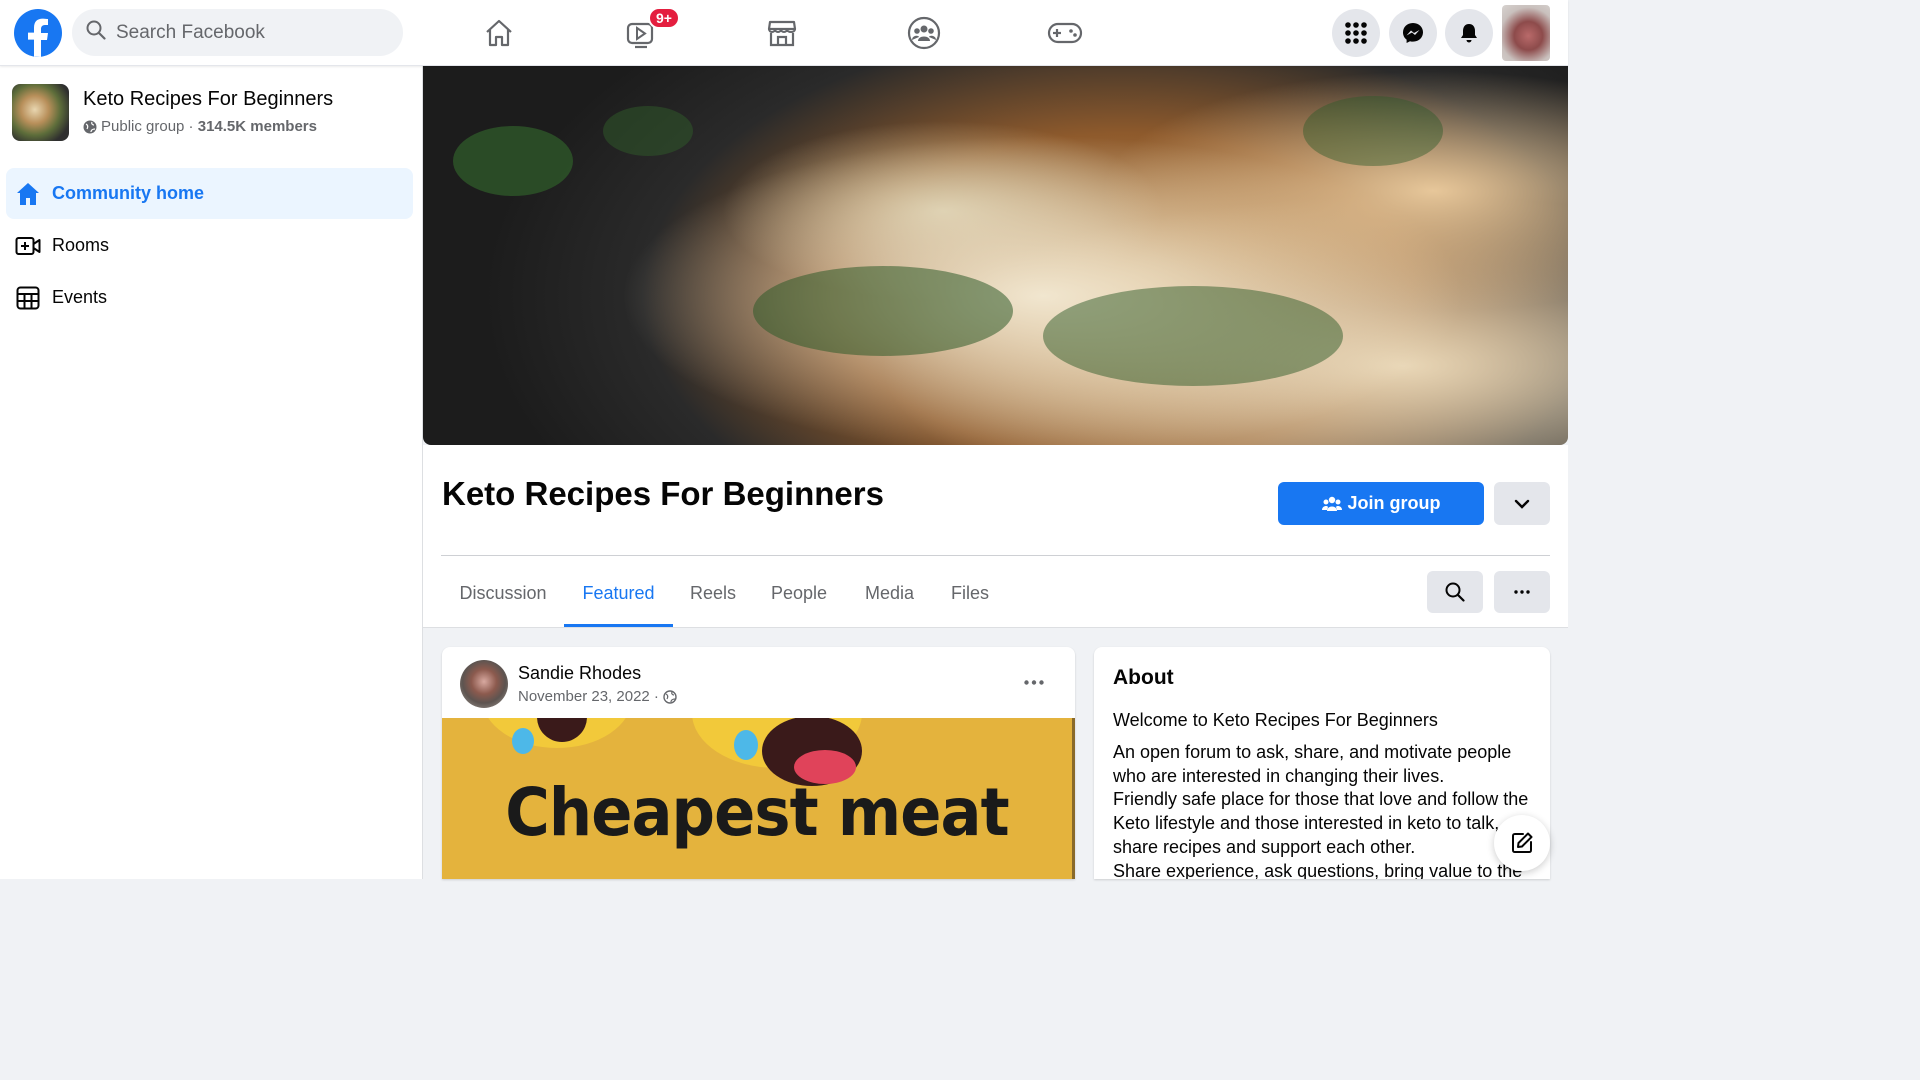  Describe the element at coordinates (209, 245) in the screenshot. I see `sidebar-item-rooms: Rooms` at that location.